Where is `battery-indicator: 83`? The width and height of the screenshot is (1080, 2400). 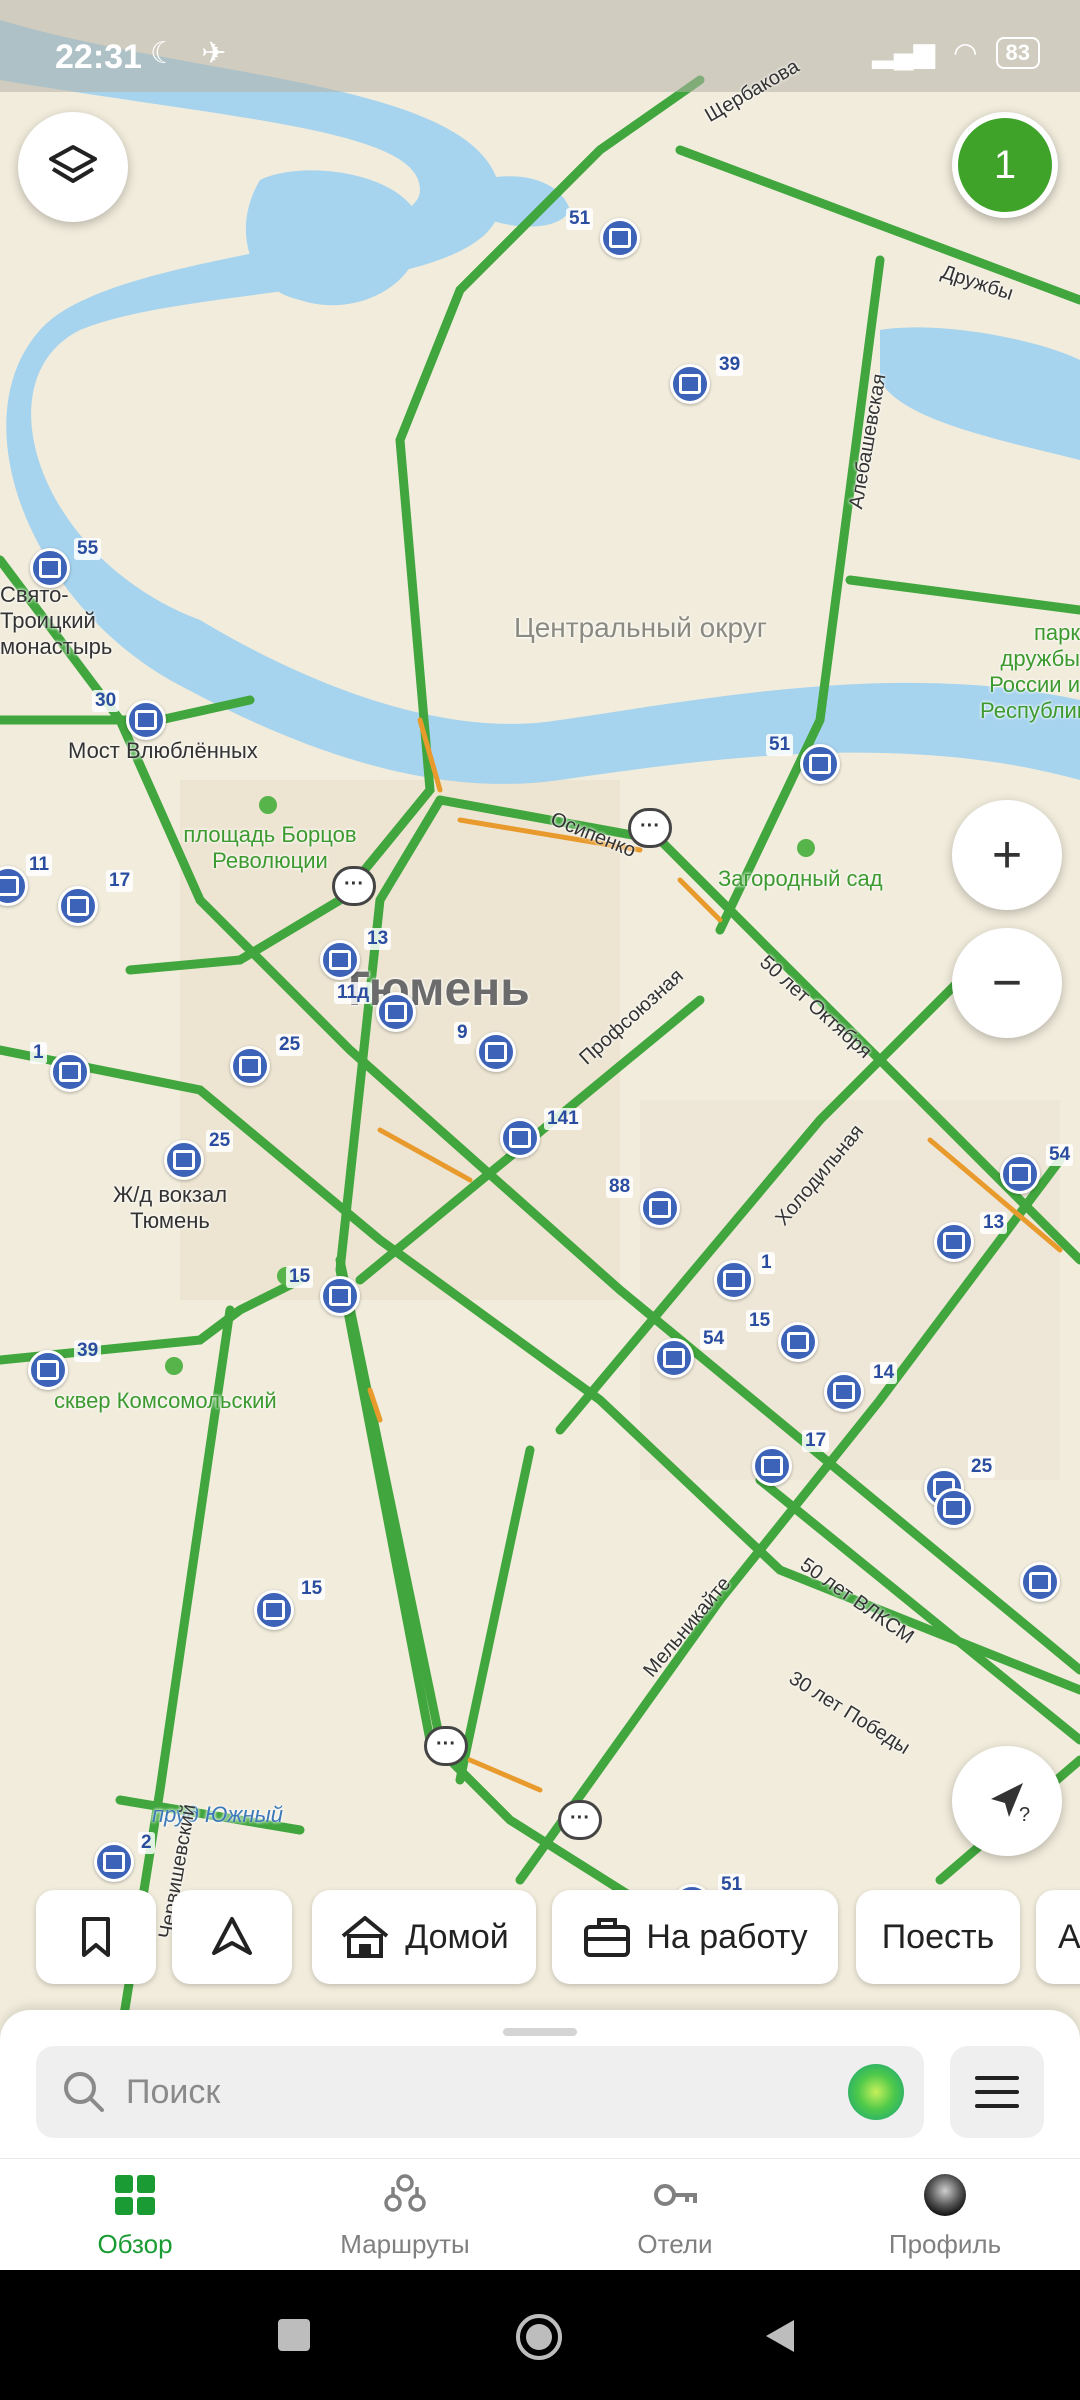
battery-indicator: 83 is located at coordinates (1017, 52).